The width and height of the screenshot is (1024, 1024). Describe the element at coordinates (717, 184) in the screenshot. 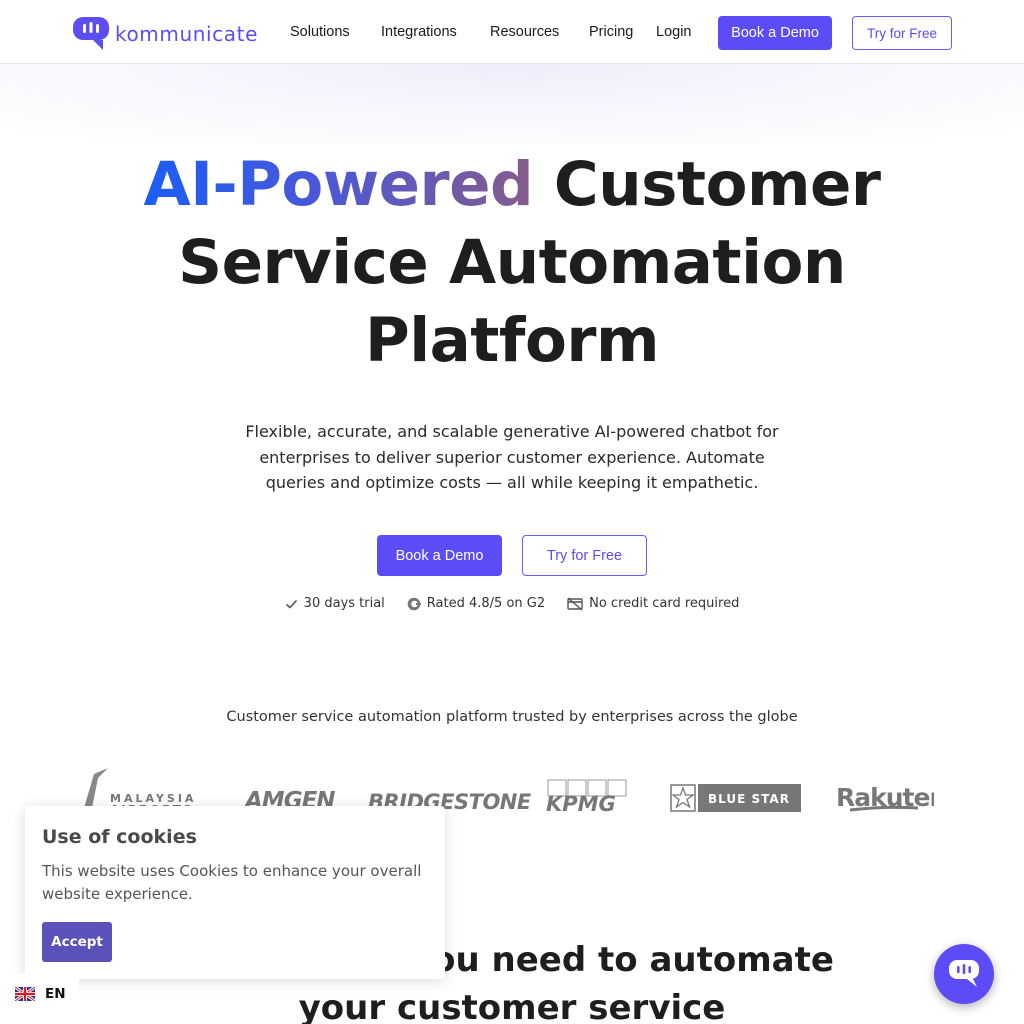

I see `headline-line1-rest: Customer` at that location.